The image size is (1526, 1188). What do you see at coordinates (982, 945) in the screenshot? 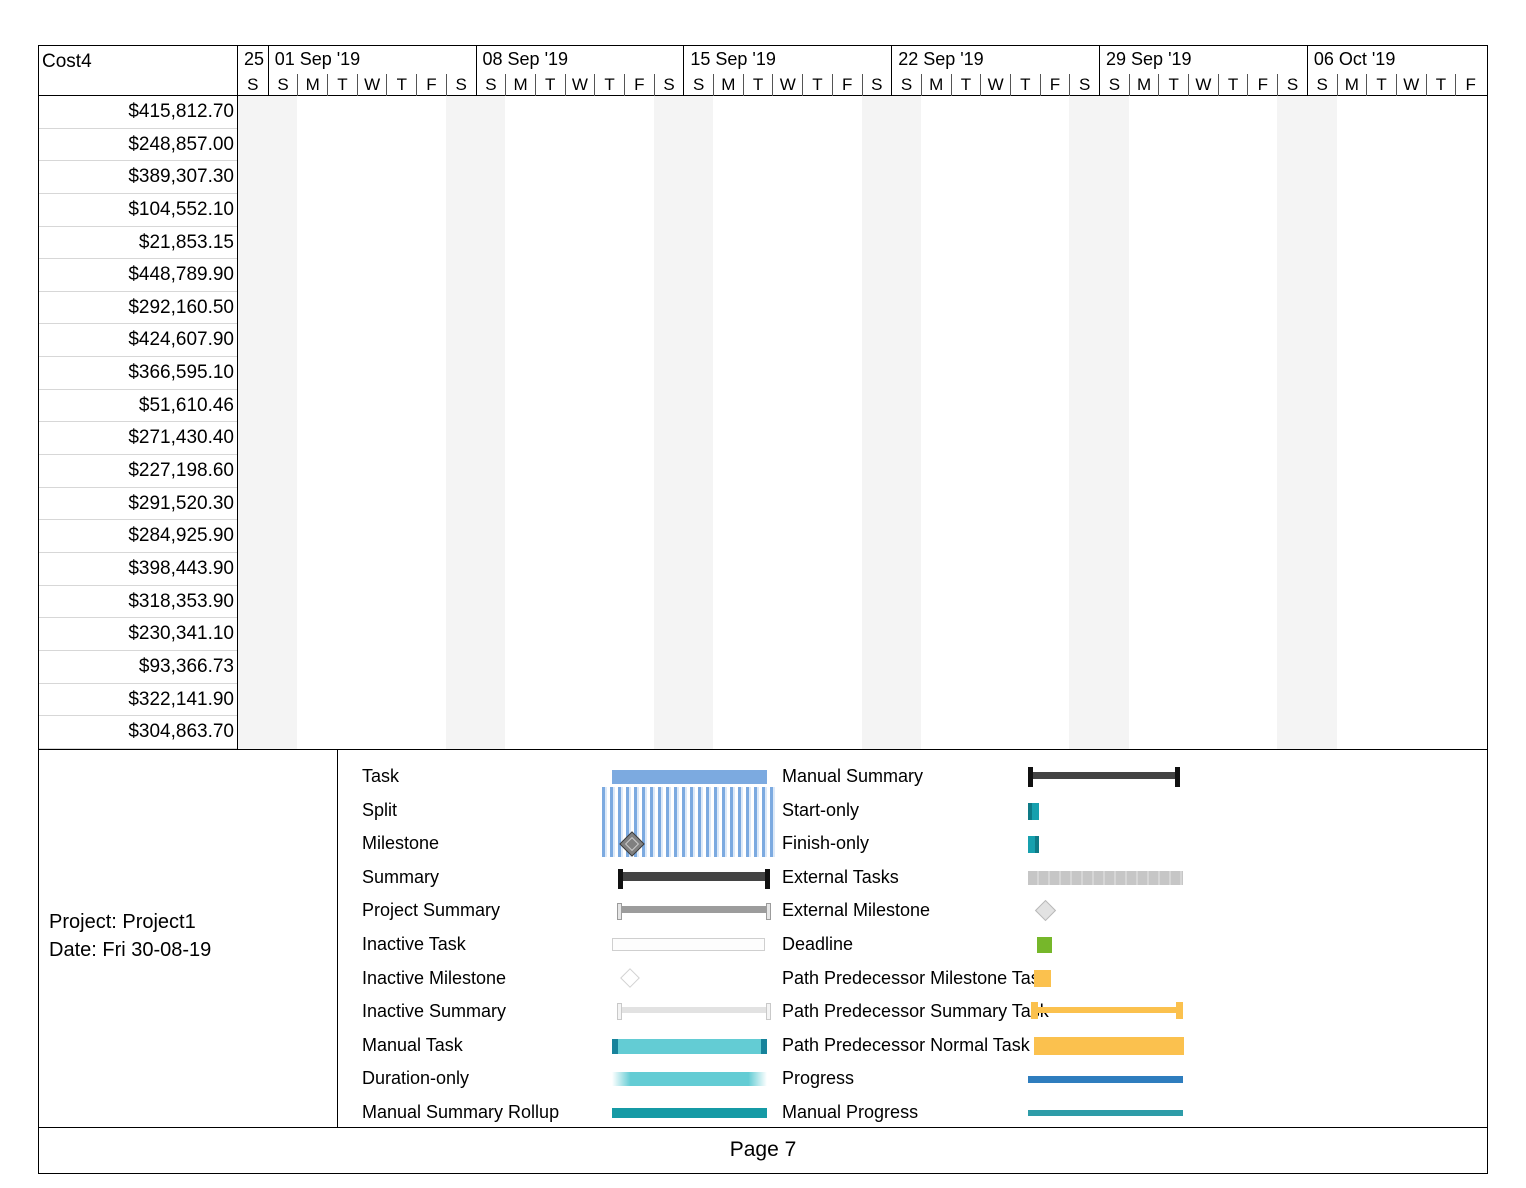
I see `legend-row: Deadline` at bounding box center [982, 945].